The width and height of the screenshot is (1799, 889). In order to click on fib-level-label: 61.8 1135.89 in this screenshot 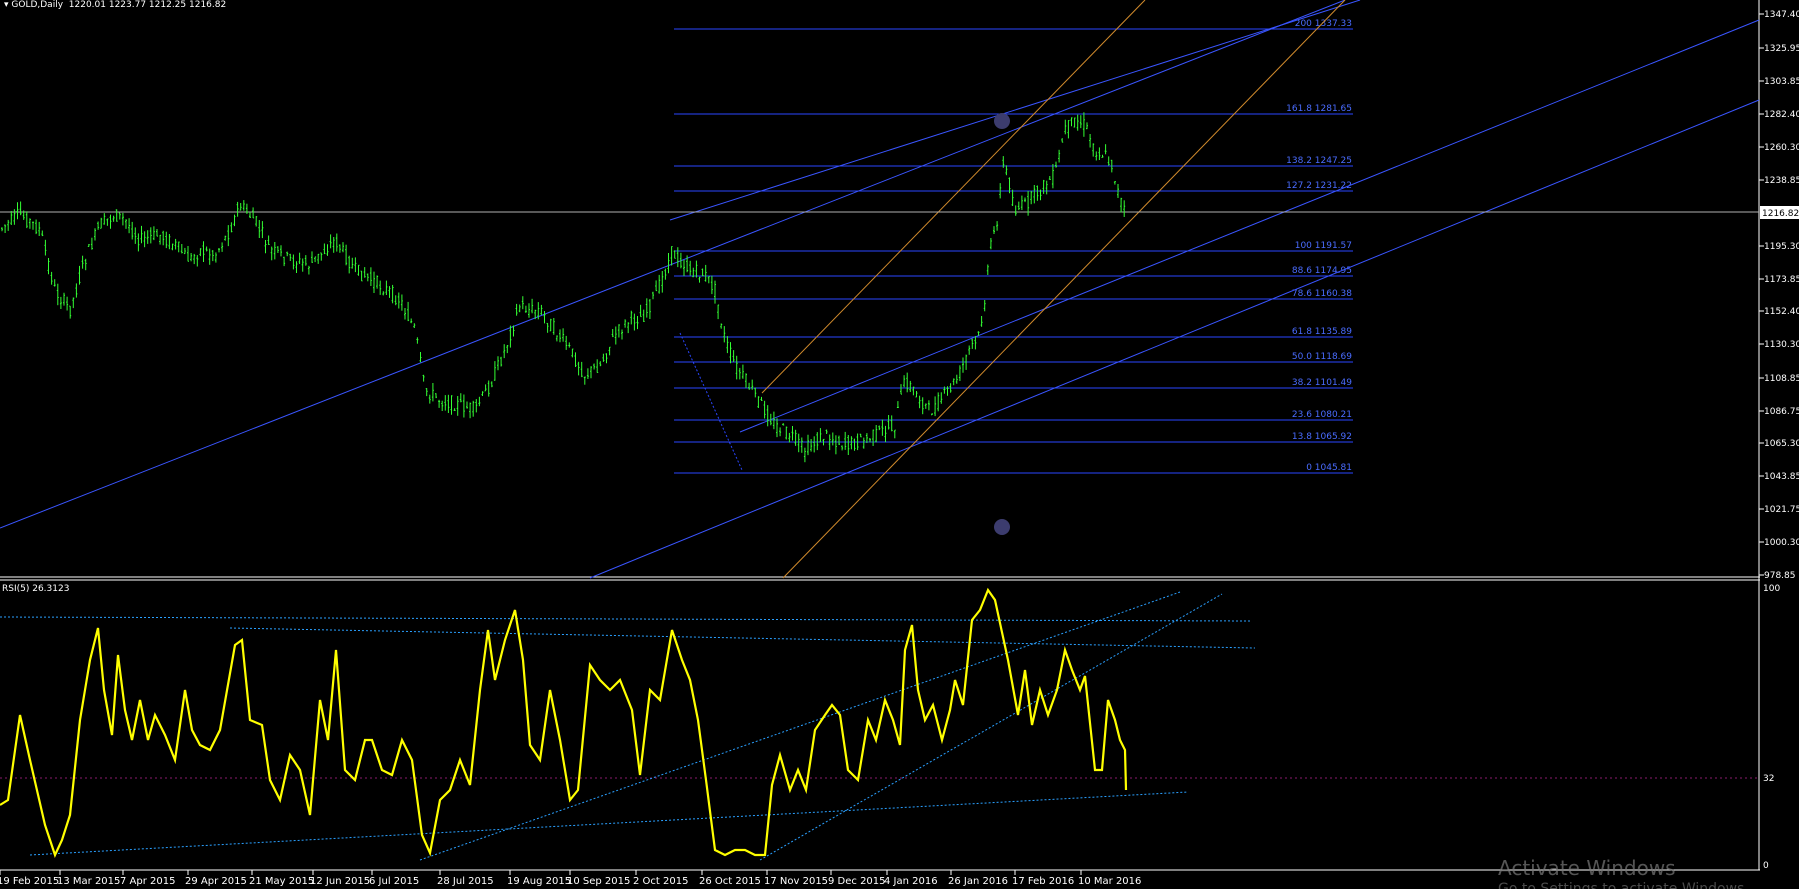, I will do `click(1322, 332)`.